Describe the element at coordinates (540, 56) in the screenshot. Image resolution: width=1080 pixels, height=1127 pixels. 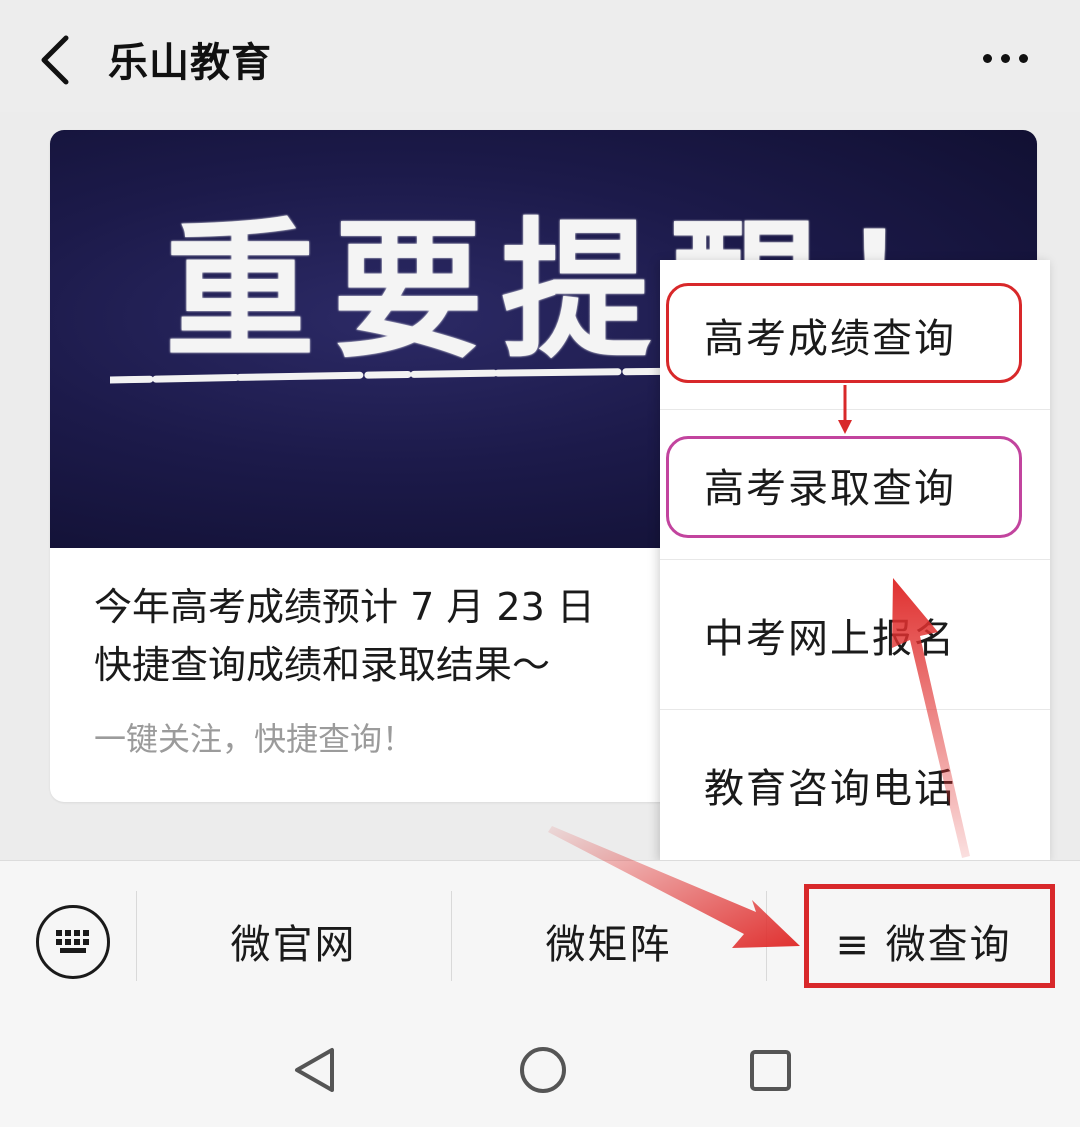
I see `top-nav-bar: 乐山教育` at that location.